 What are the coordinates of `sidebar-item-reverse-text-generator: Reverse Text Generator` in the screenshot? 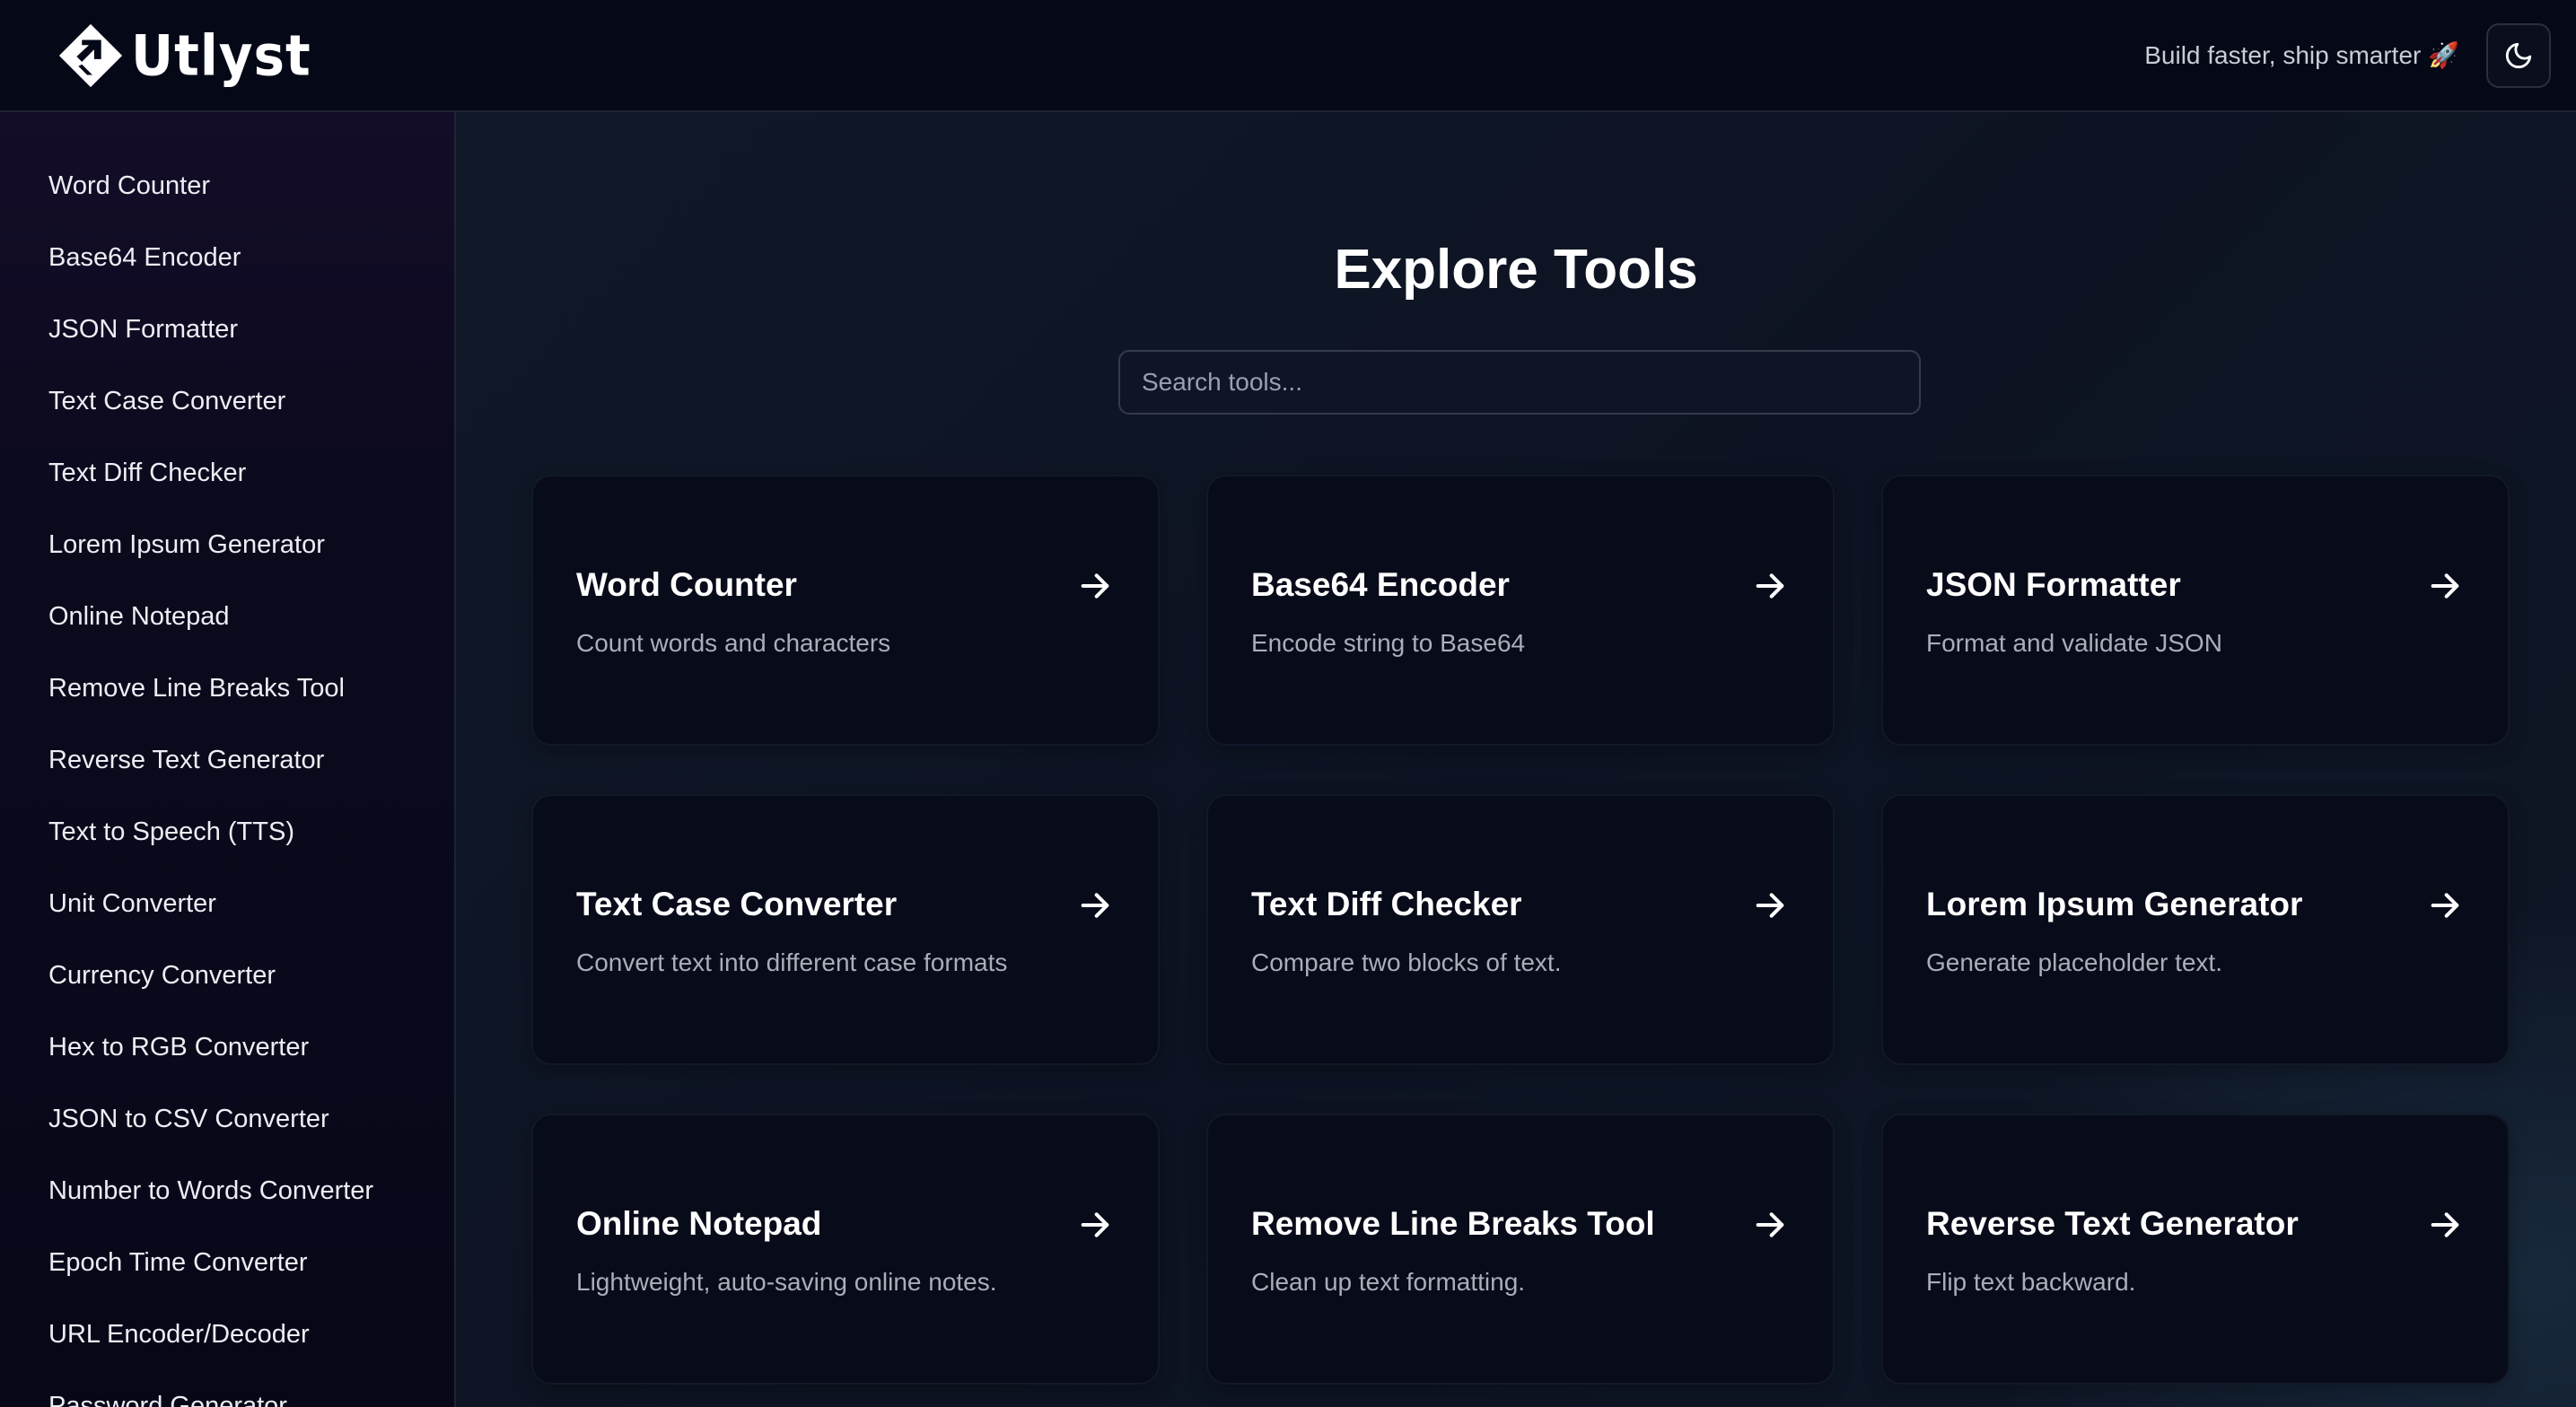 It's located at (227, 760).